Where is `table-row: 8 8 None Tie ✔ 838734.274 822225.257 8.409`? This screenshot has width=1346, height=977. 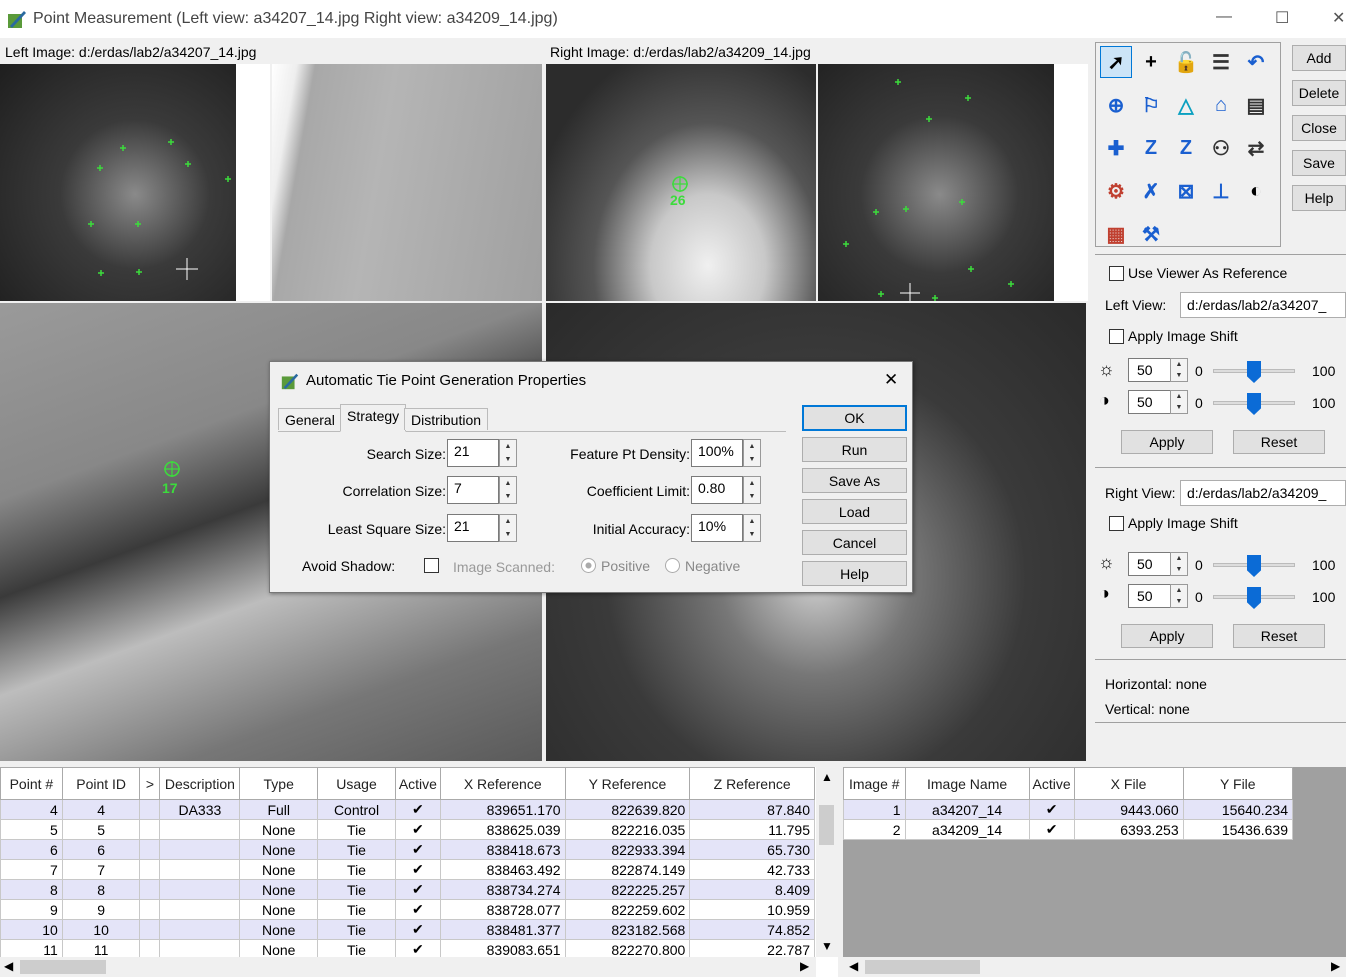 table-row: 8 8 None Tie ✔ 838734.274 822225.257 8.409 is located at coordinates (407, 889).